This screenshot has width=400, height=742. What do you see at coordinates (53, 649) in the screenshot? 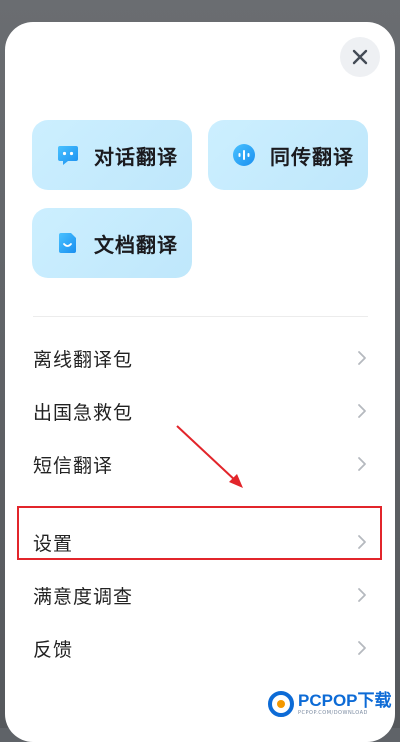
I see `menu-item-label: 反馈` at bounding box center [53, 649].